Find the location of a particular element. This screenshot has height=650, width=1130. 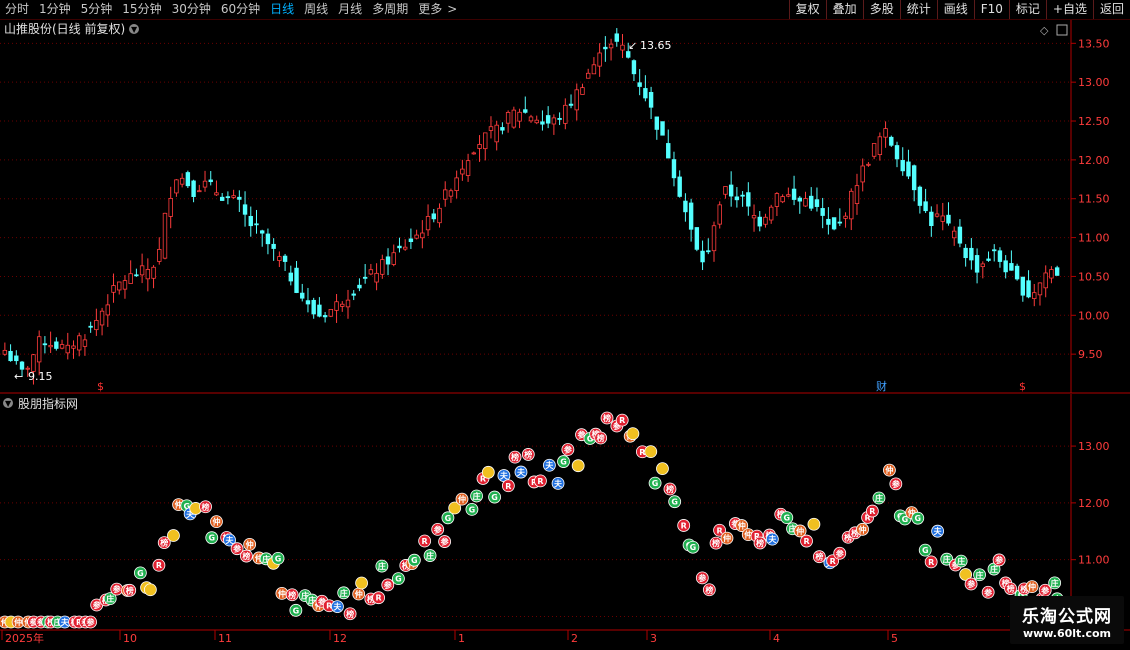

indicator-signal-icon: 庄 is located at coordinates (979, 575).